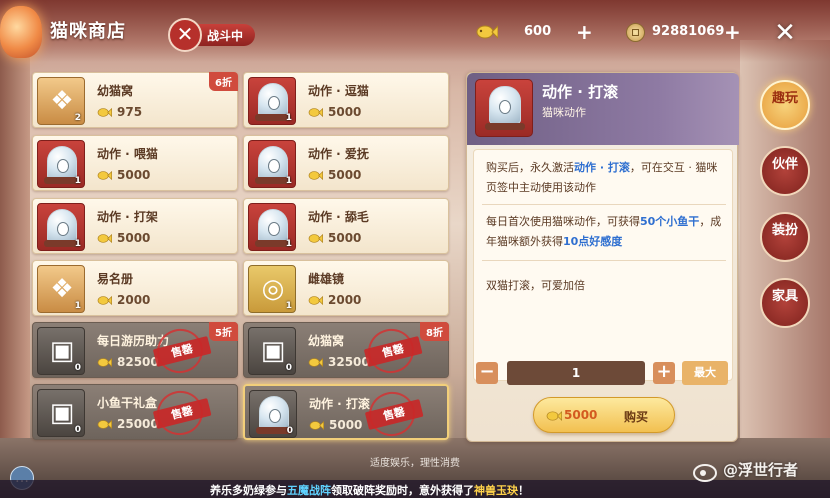 This screenshot has width=830, height=498. What do you see at coordinates (346, 412) in the screenshot?
I see `shop-item-card: 0 动作 · 打滚 5000 售罄` at bounding box center [346, 412].